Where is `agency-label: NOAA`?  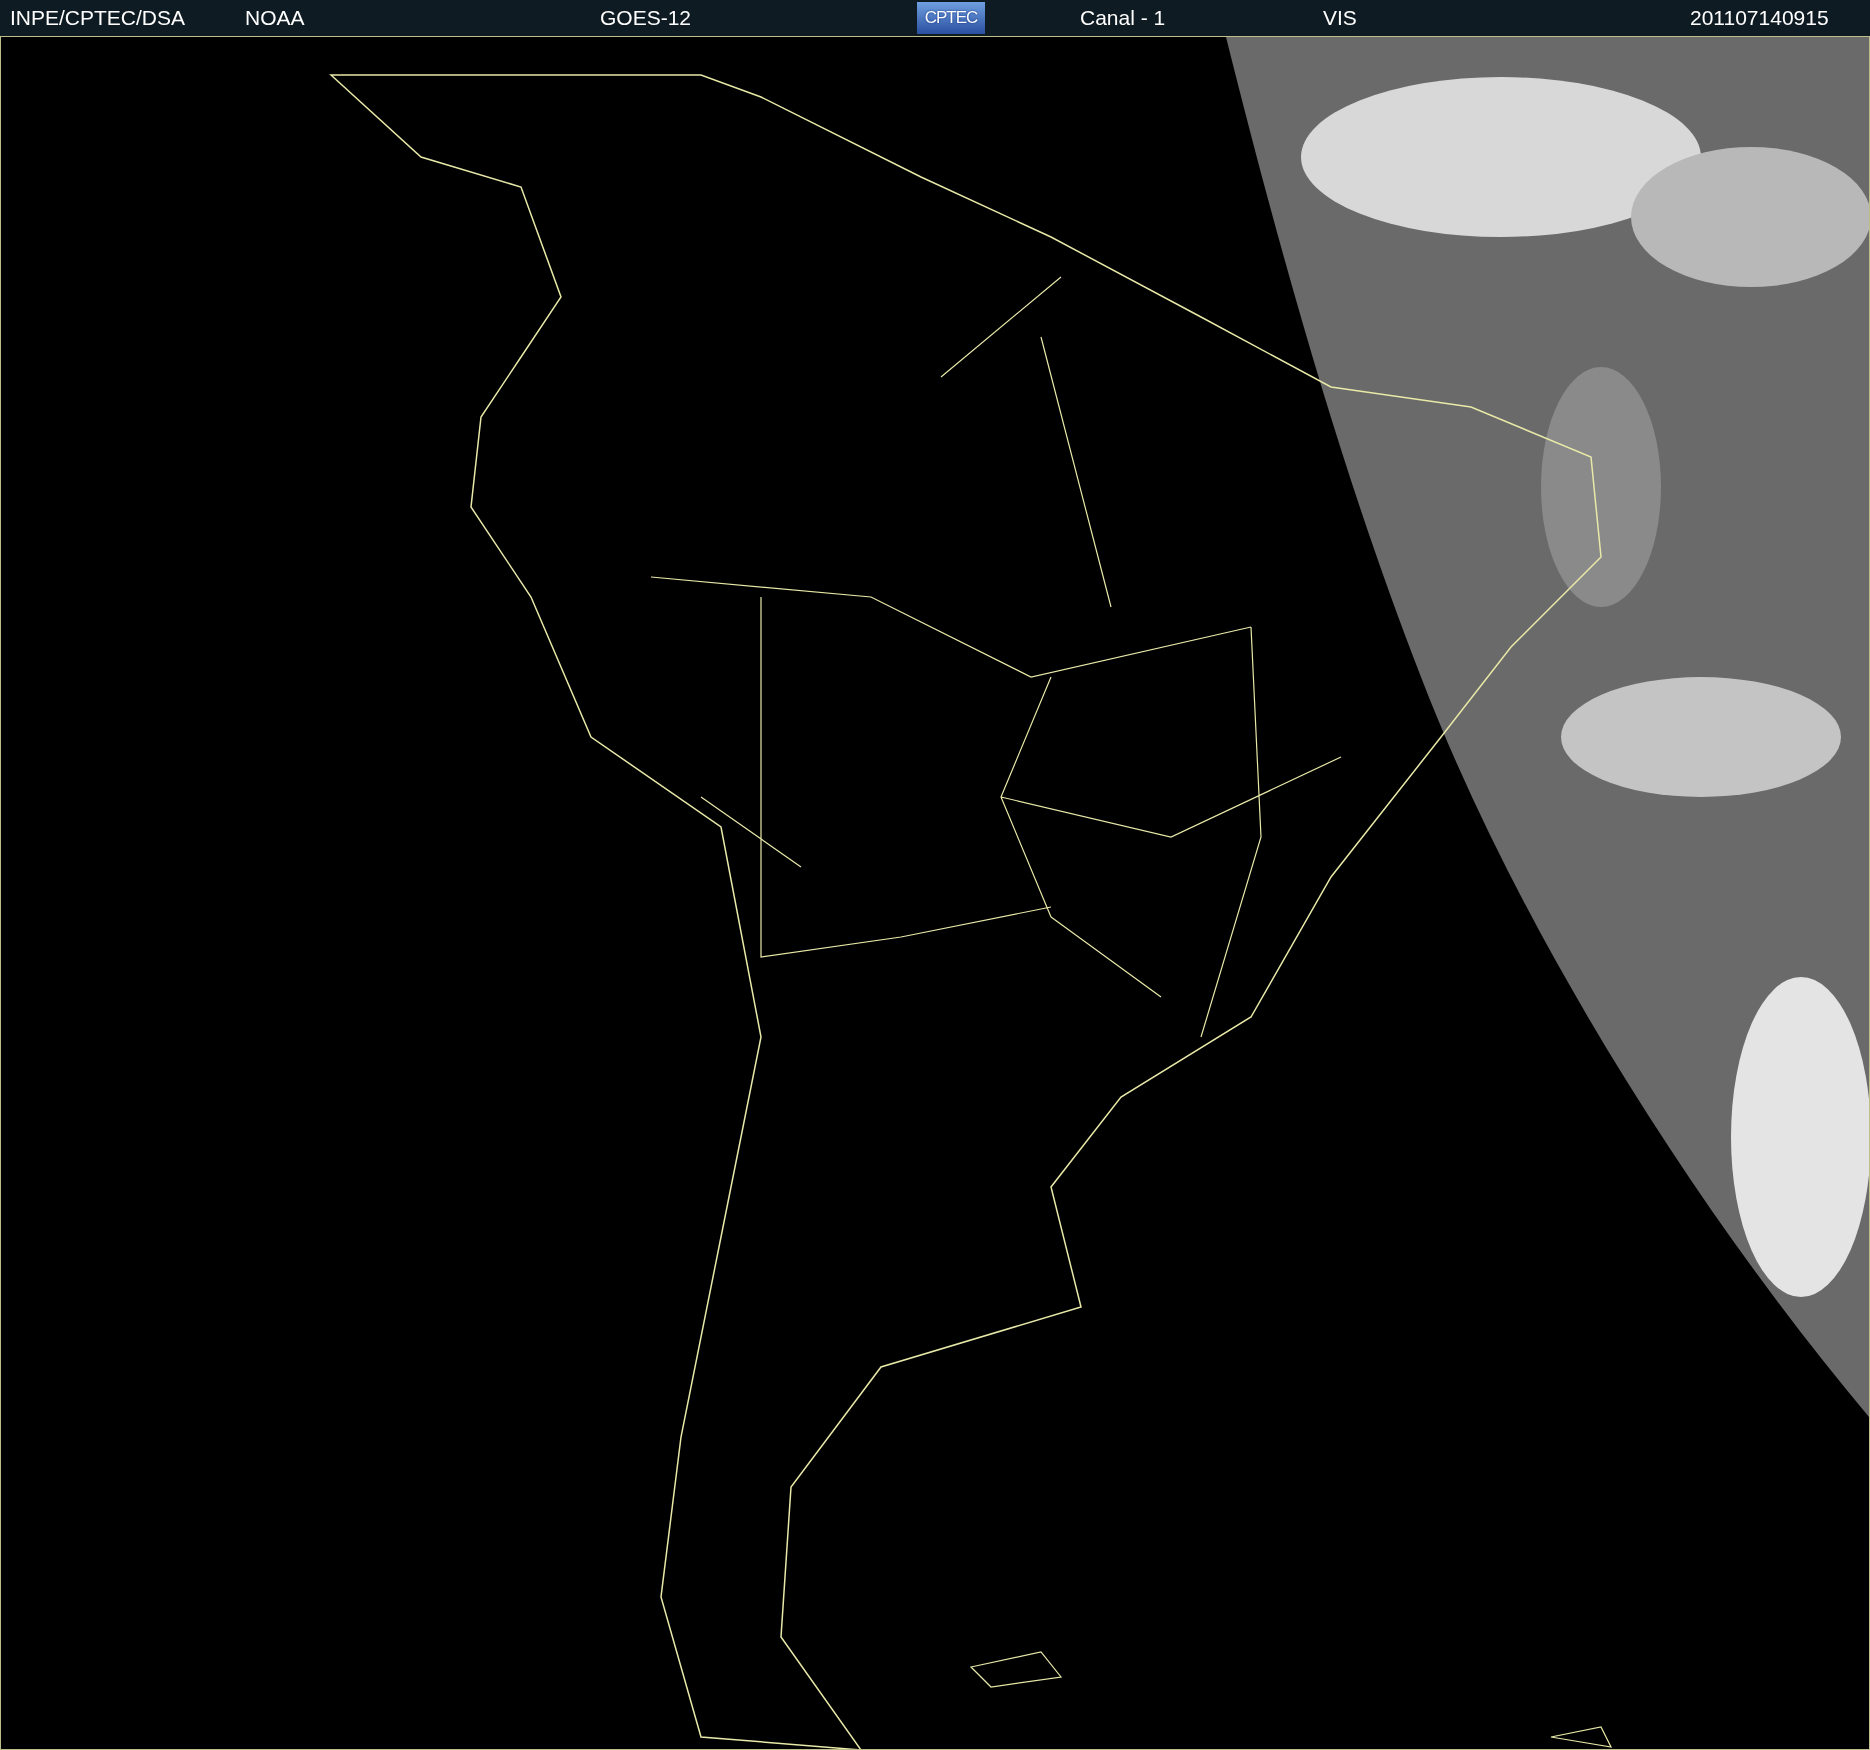
agency-label: NOAA is located at coordinates (275, 18).